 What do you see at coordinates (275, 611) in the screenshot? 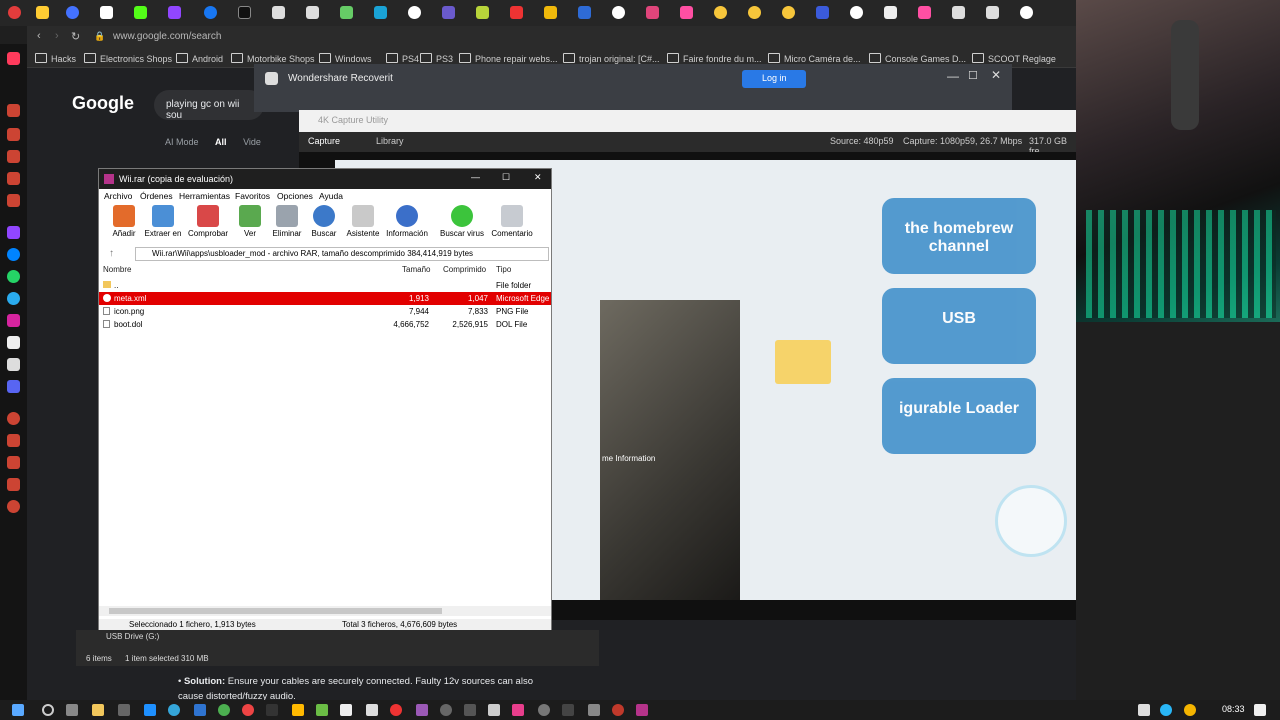
I see `scrollbar-thumb` at bounding box center [275, 611].